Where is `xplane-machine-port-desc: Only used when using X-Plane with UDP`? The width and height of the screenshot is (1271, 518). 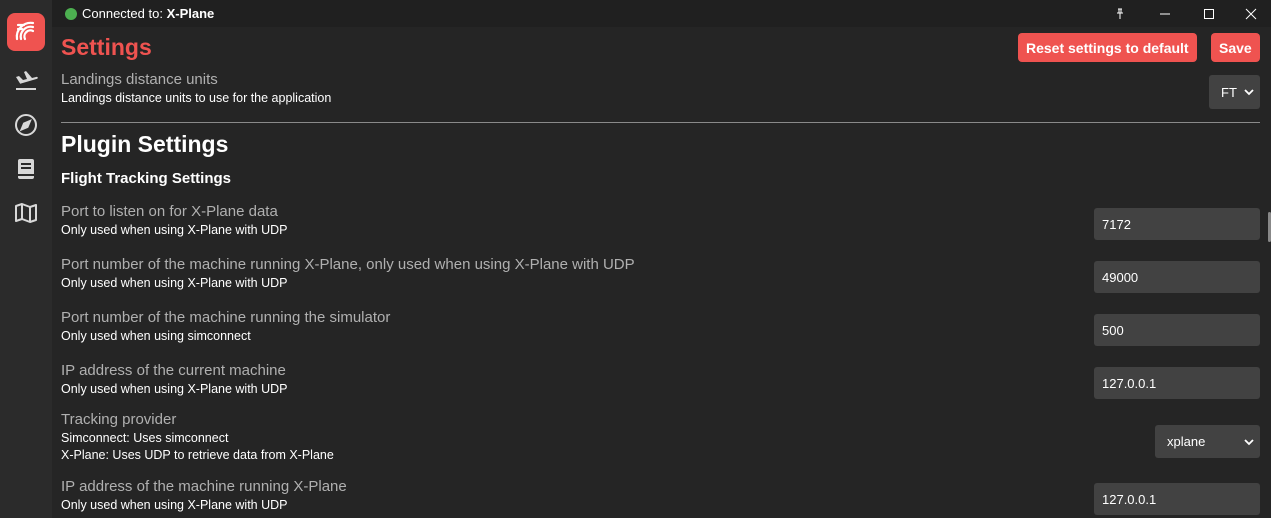
xplane-machine-port-desc: Only used when using X-Plane with UDP is located at coordinates (174, 283).